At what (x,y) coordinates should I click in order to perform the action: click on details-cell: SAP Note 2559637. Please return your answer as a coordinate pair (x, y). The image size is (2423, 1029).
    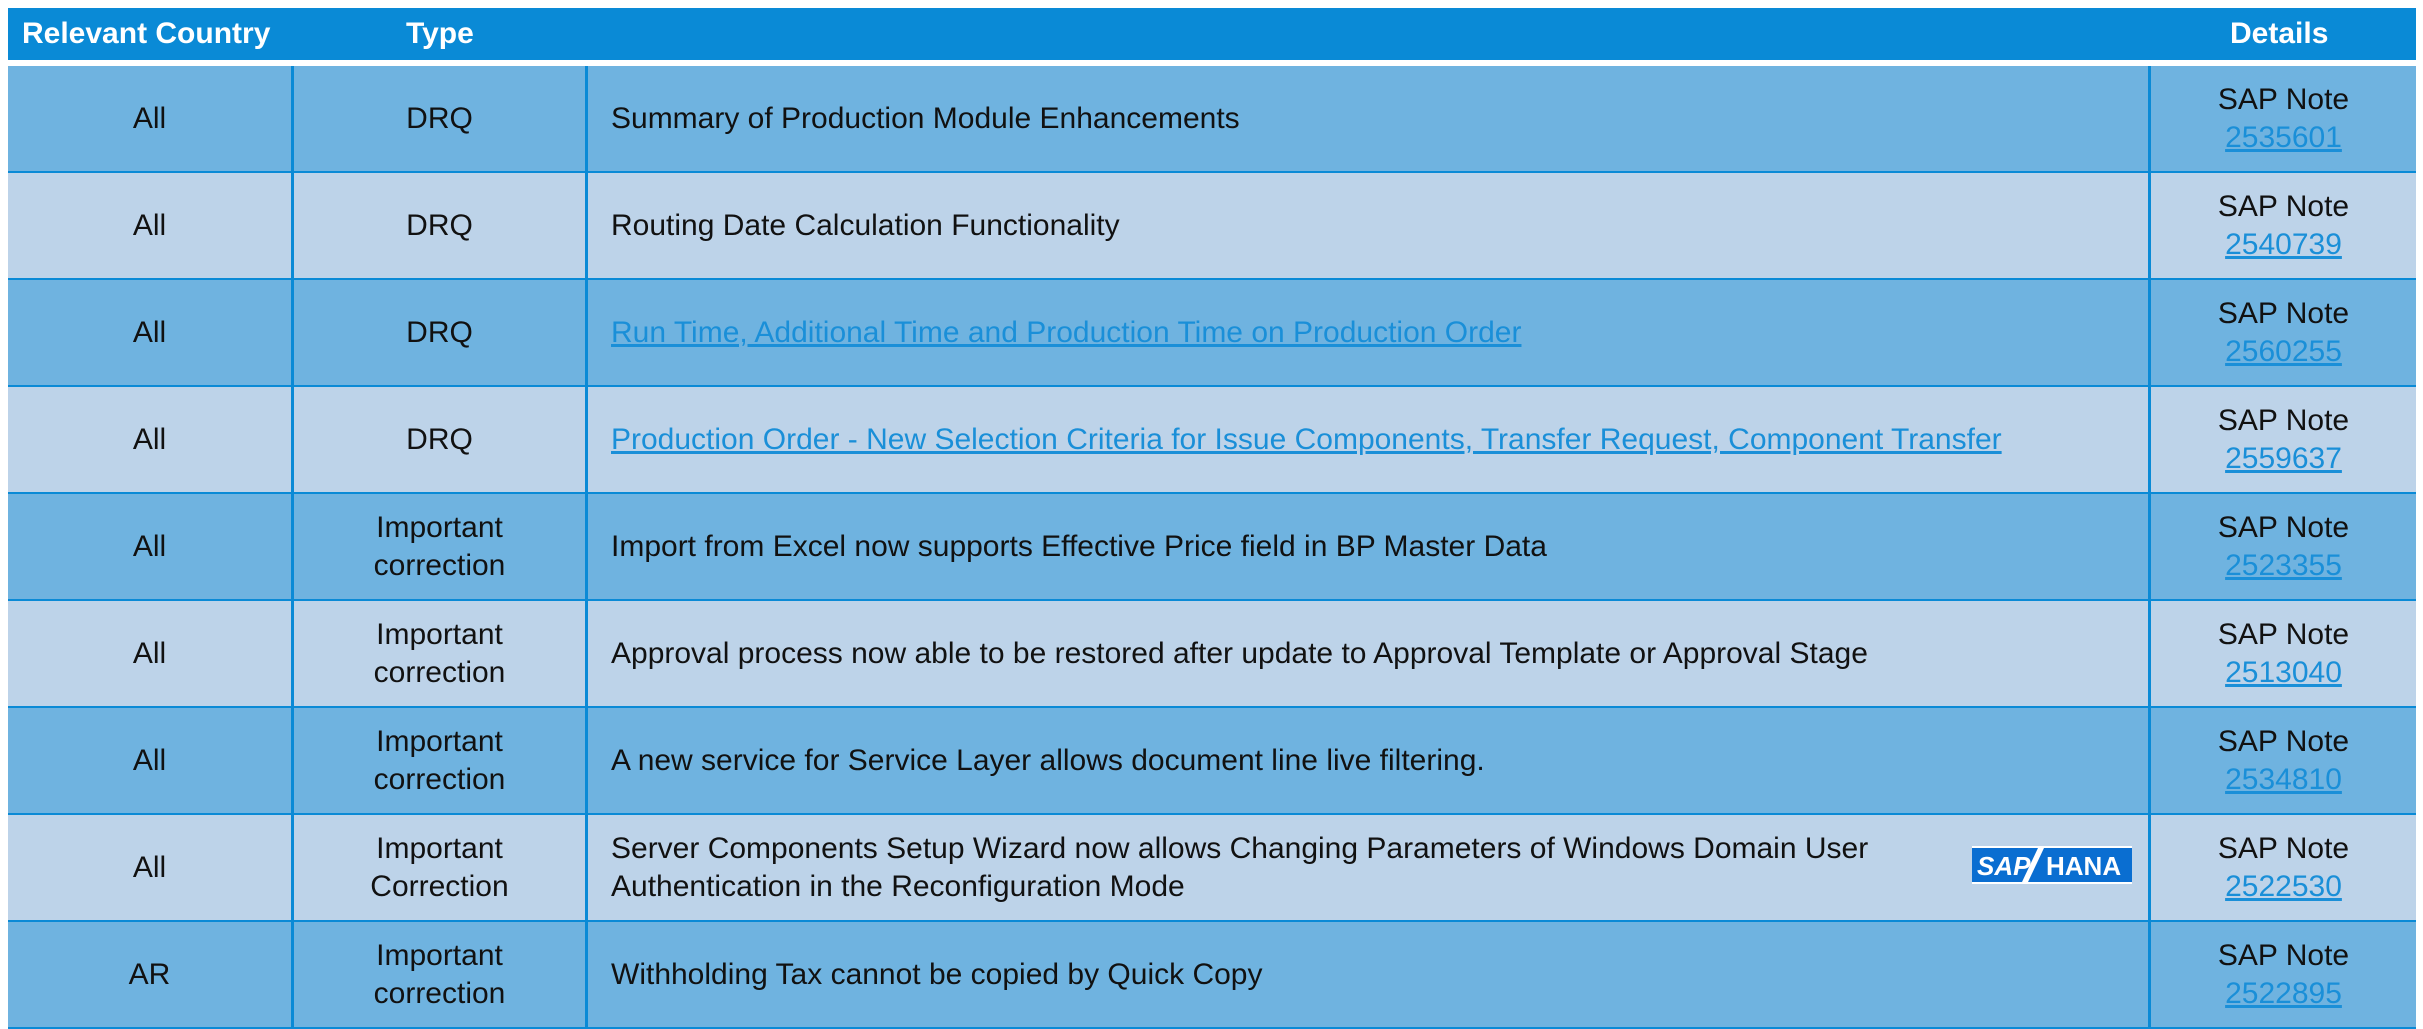
    Looking at the image, I should click on (2283, 439).